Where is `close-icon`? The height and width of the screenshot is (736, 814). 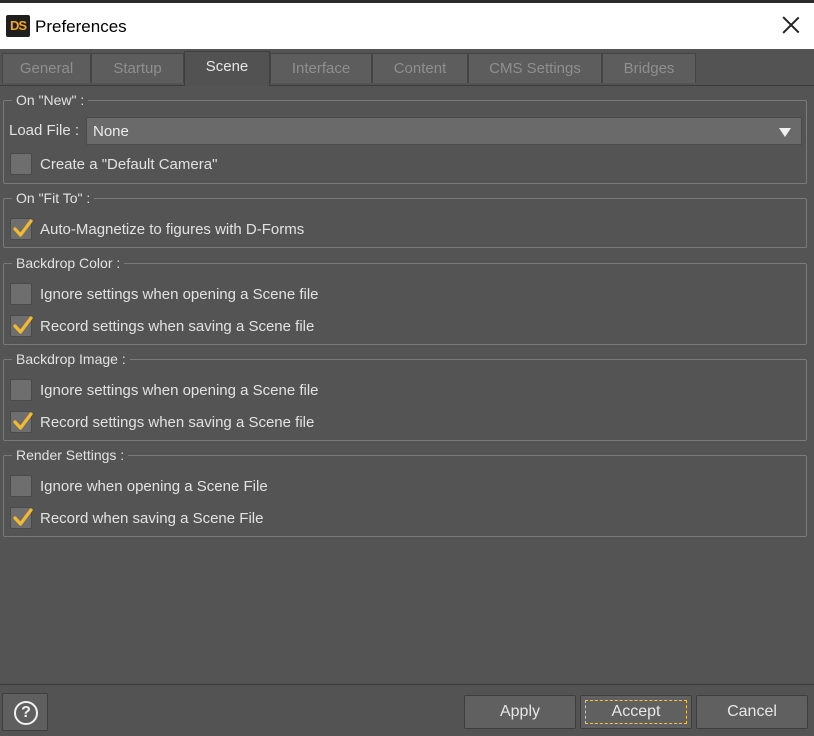
close-icon is located at coordinates (791, 25).